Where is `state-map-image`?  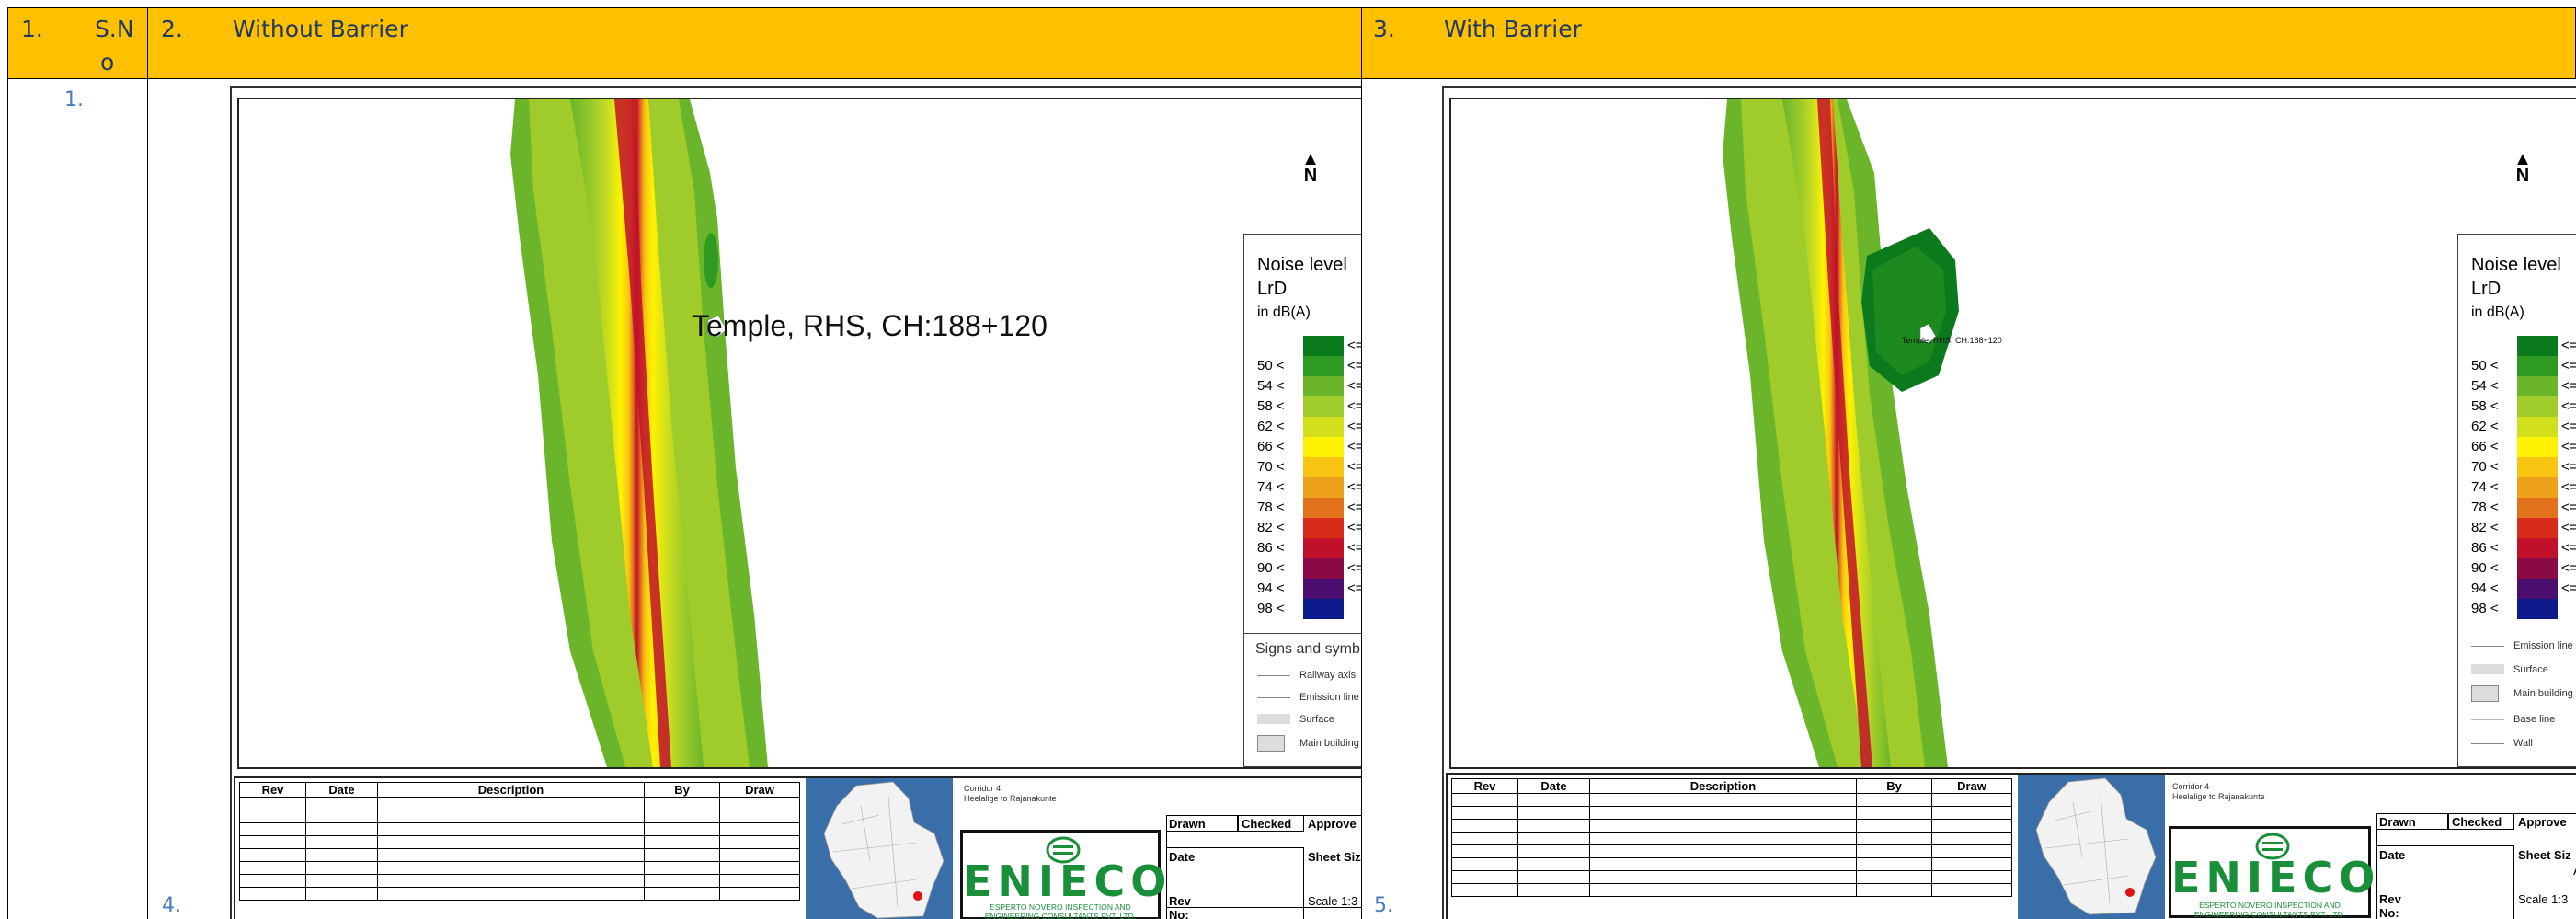
state-map-image is located at coordinates (2092, 847).